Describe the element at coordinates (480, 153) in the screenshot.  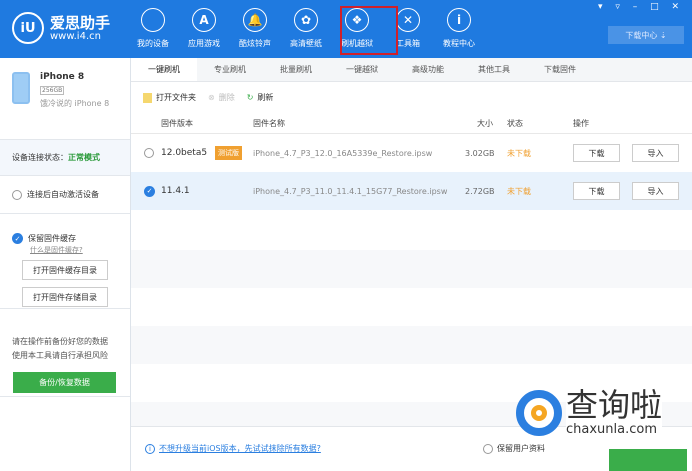
I see `firmware-size: 3.02GB` at that location.